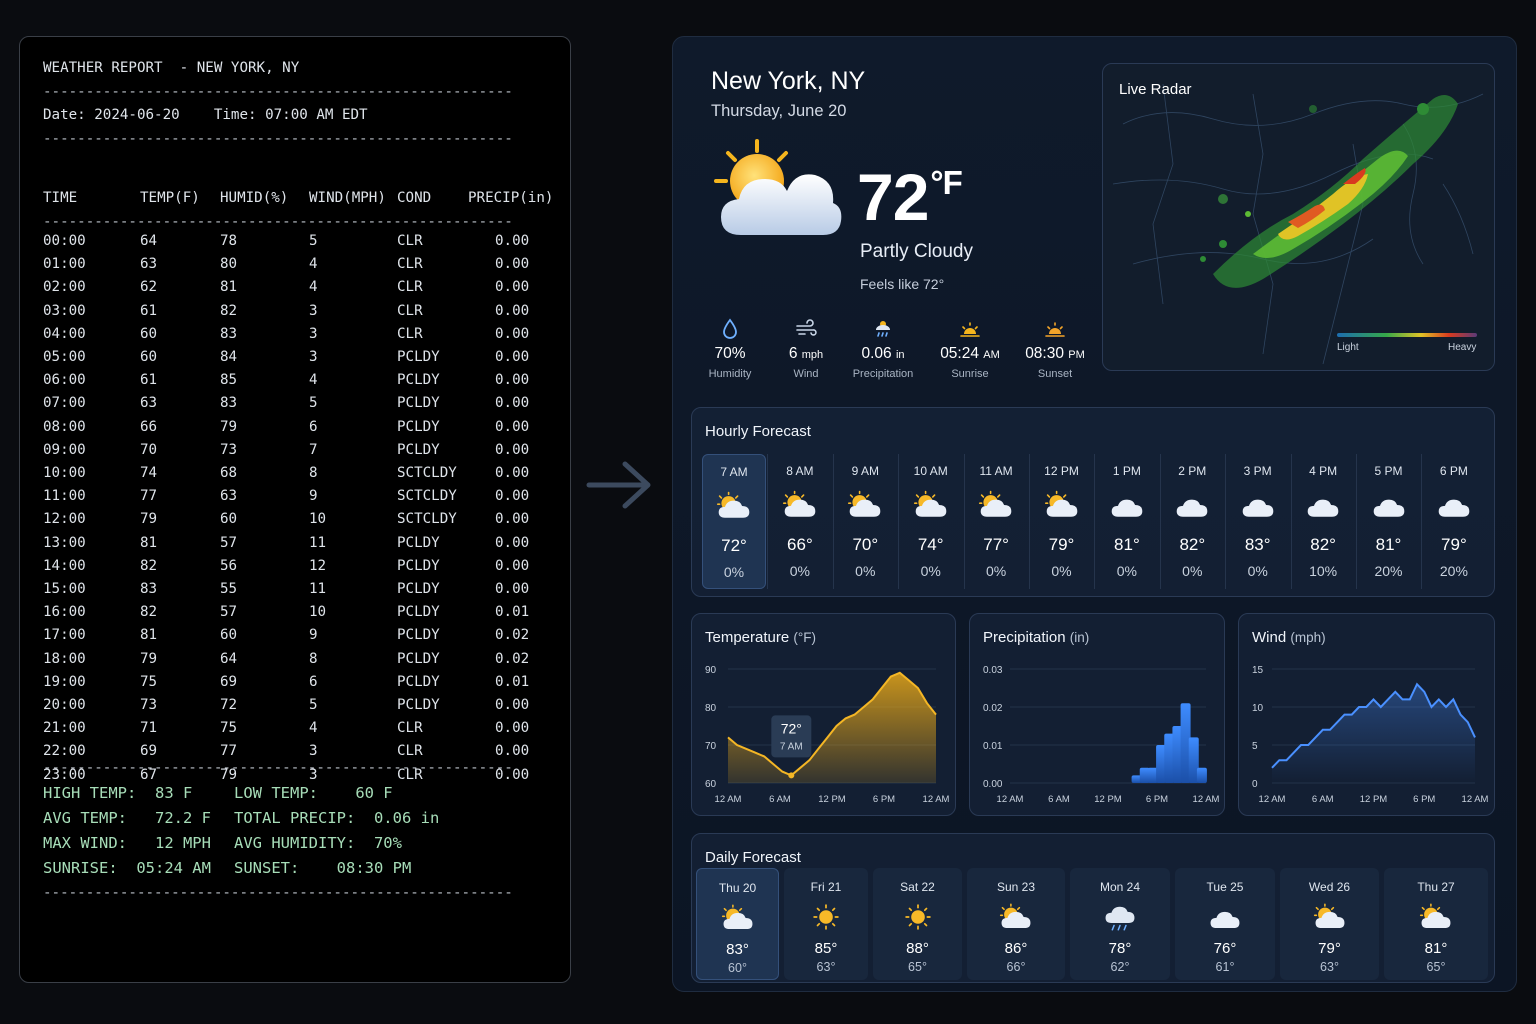  Describe the element at coordinates (149, 380) in the screenshot. I see `table-cell: 61` at that location.